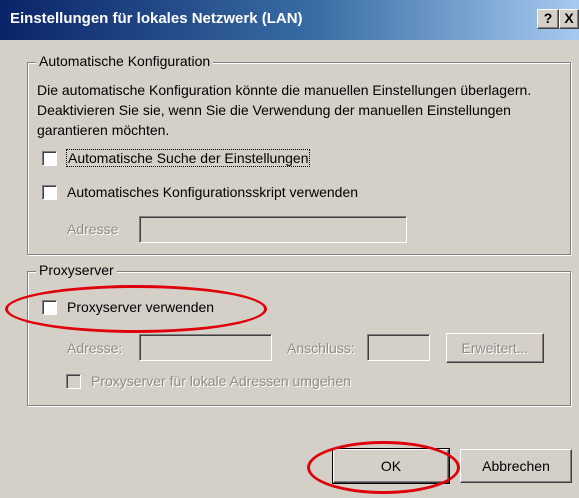 This screenshot has height=498, width=579. I want to click on bypass-local-checkbox, so click(73, 381).